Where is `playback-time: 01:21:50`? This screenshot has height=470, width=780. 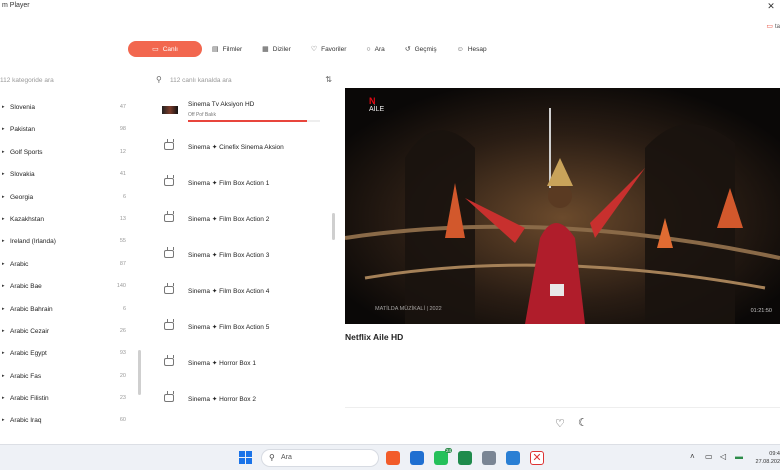 playback-time: 01:21:50 is located at coordinates (761, 311).